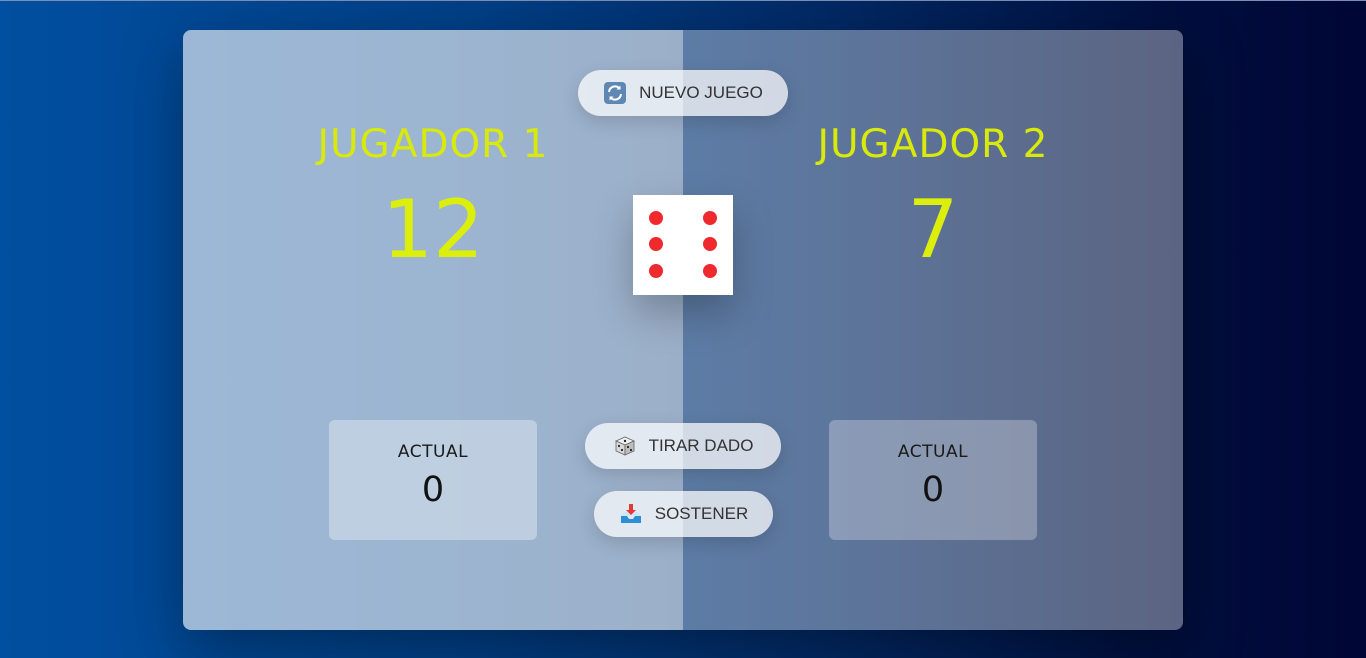  Describe the element at coordinates (433, 229) in the screenshot. I see `player-1-score: 12` at that location.